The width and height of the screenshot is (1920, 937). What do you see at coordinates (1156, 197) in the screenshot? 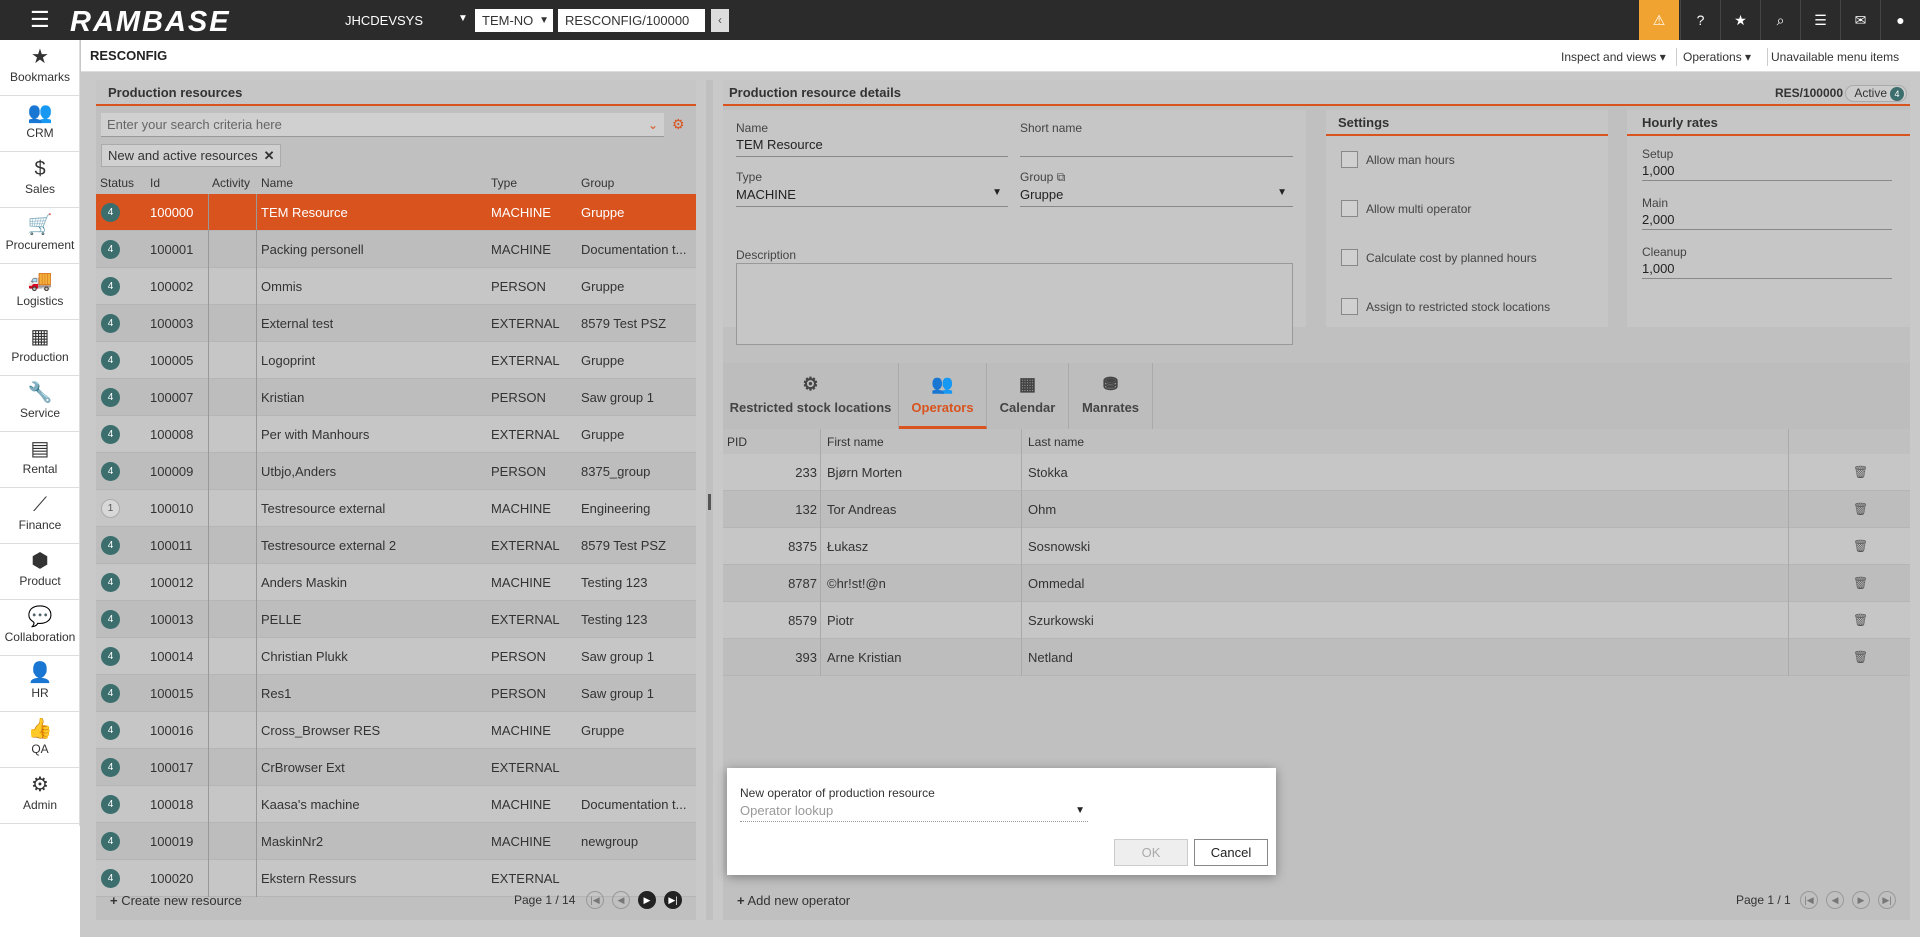
I see `group-select: Gruppe ▼` at bounding box center [1156, 197].